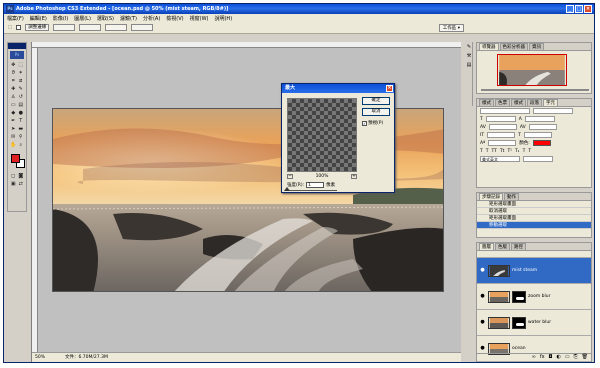  Describe the element at coordinates (513, 46) in the screenshot. I see `tab-histogram: 色彩分析器` at that location.